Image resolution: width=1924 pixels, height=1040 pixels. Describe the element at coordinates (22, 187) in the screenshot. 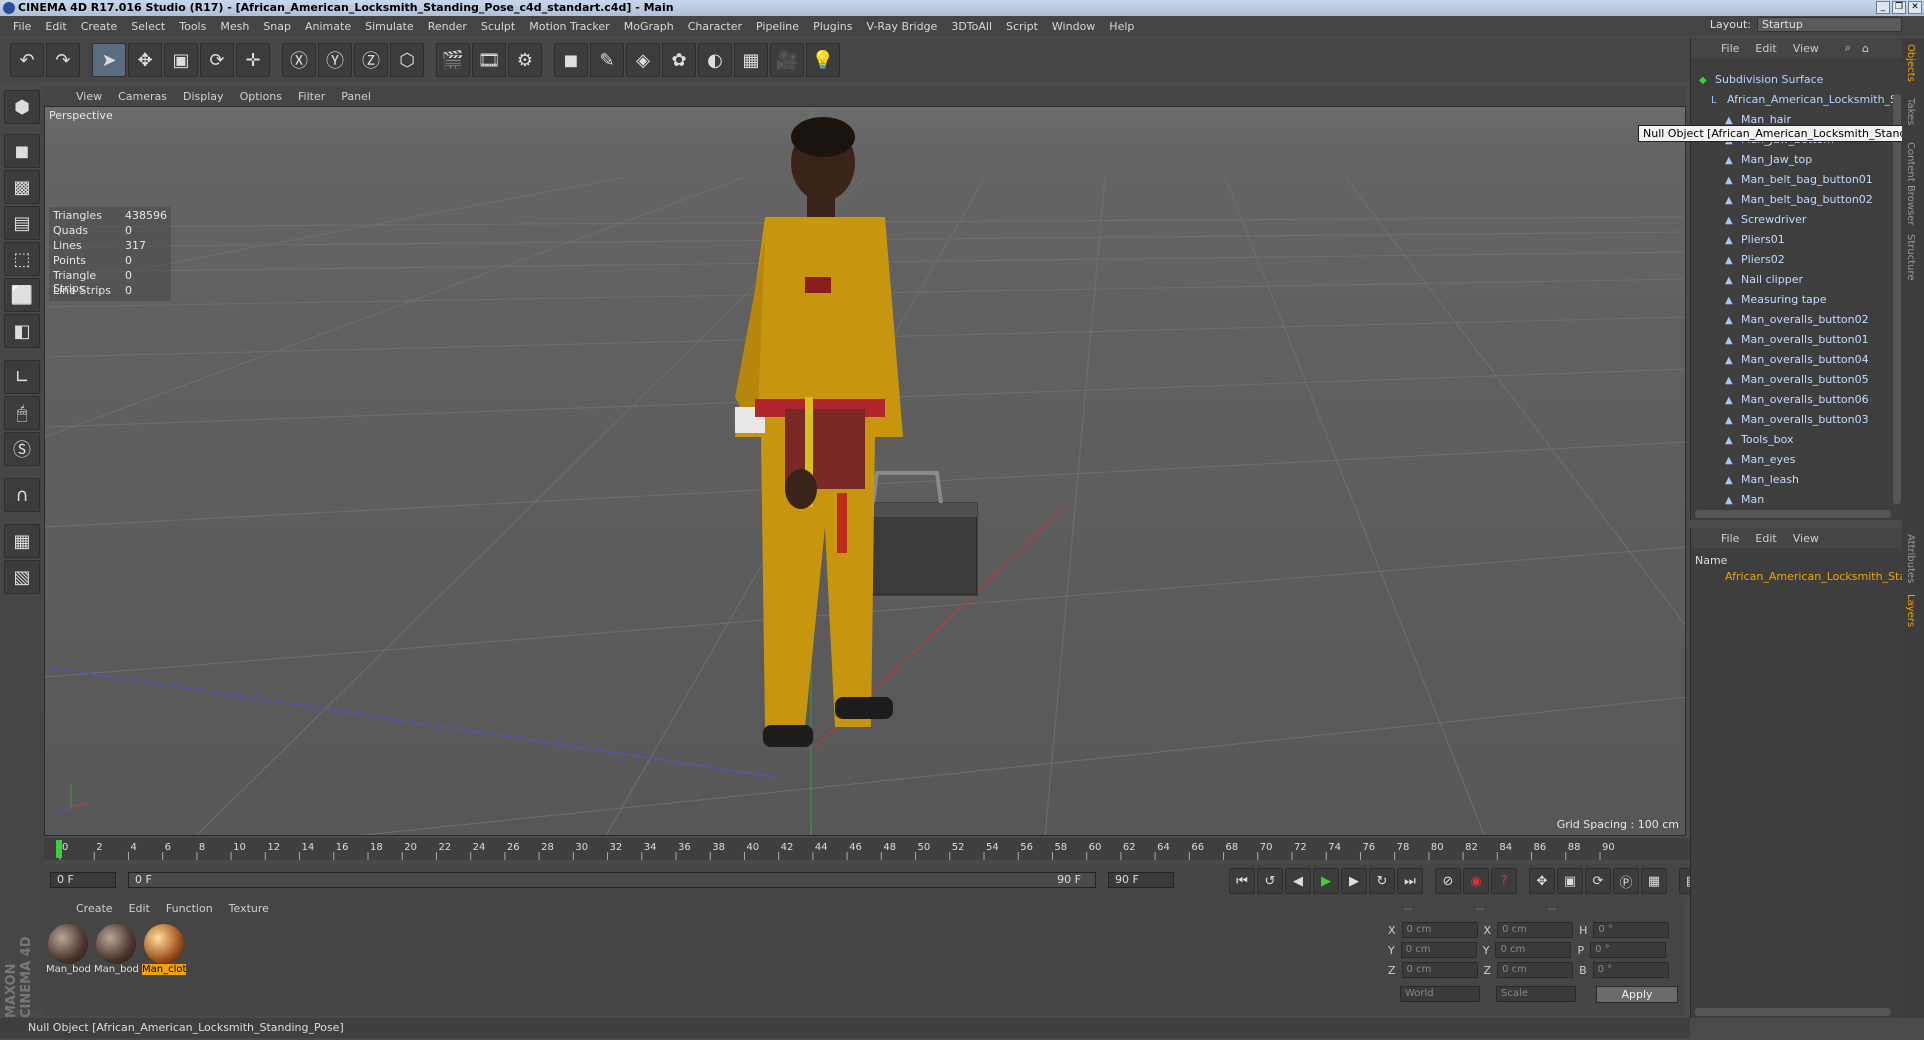

I see `texture-mode-icon: ▩` at that location.